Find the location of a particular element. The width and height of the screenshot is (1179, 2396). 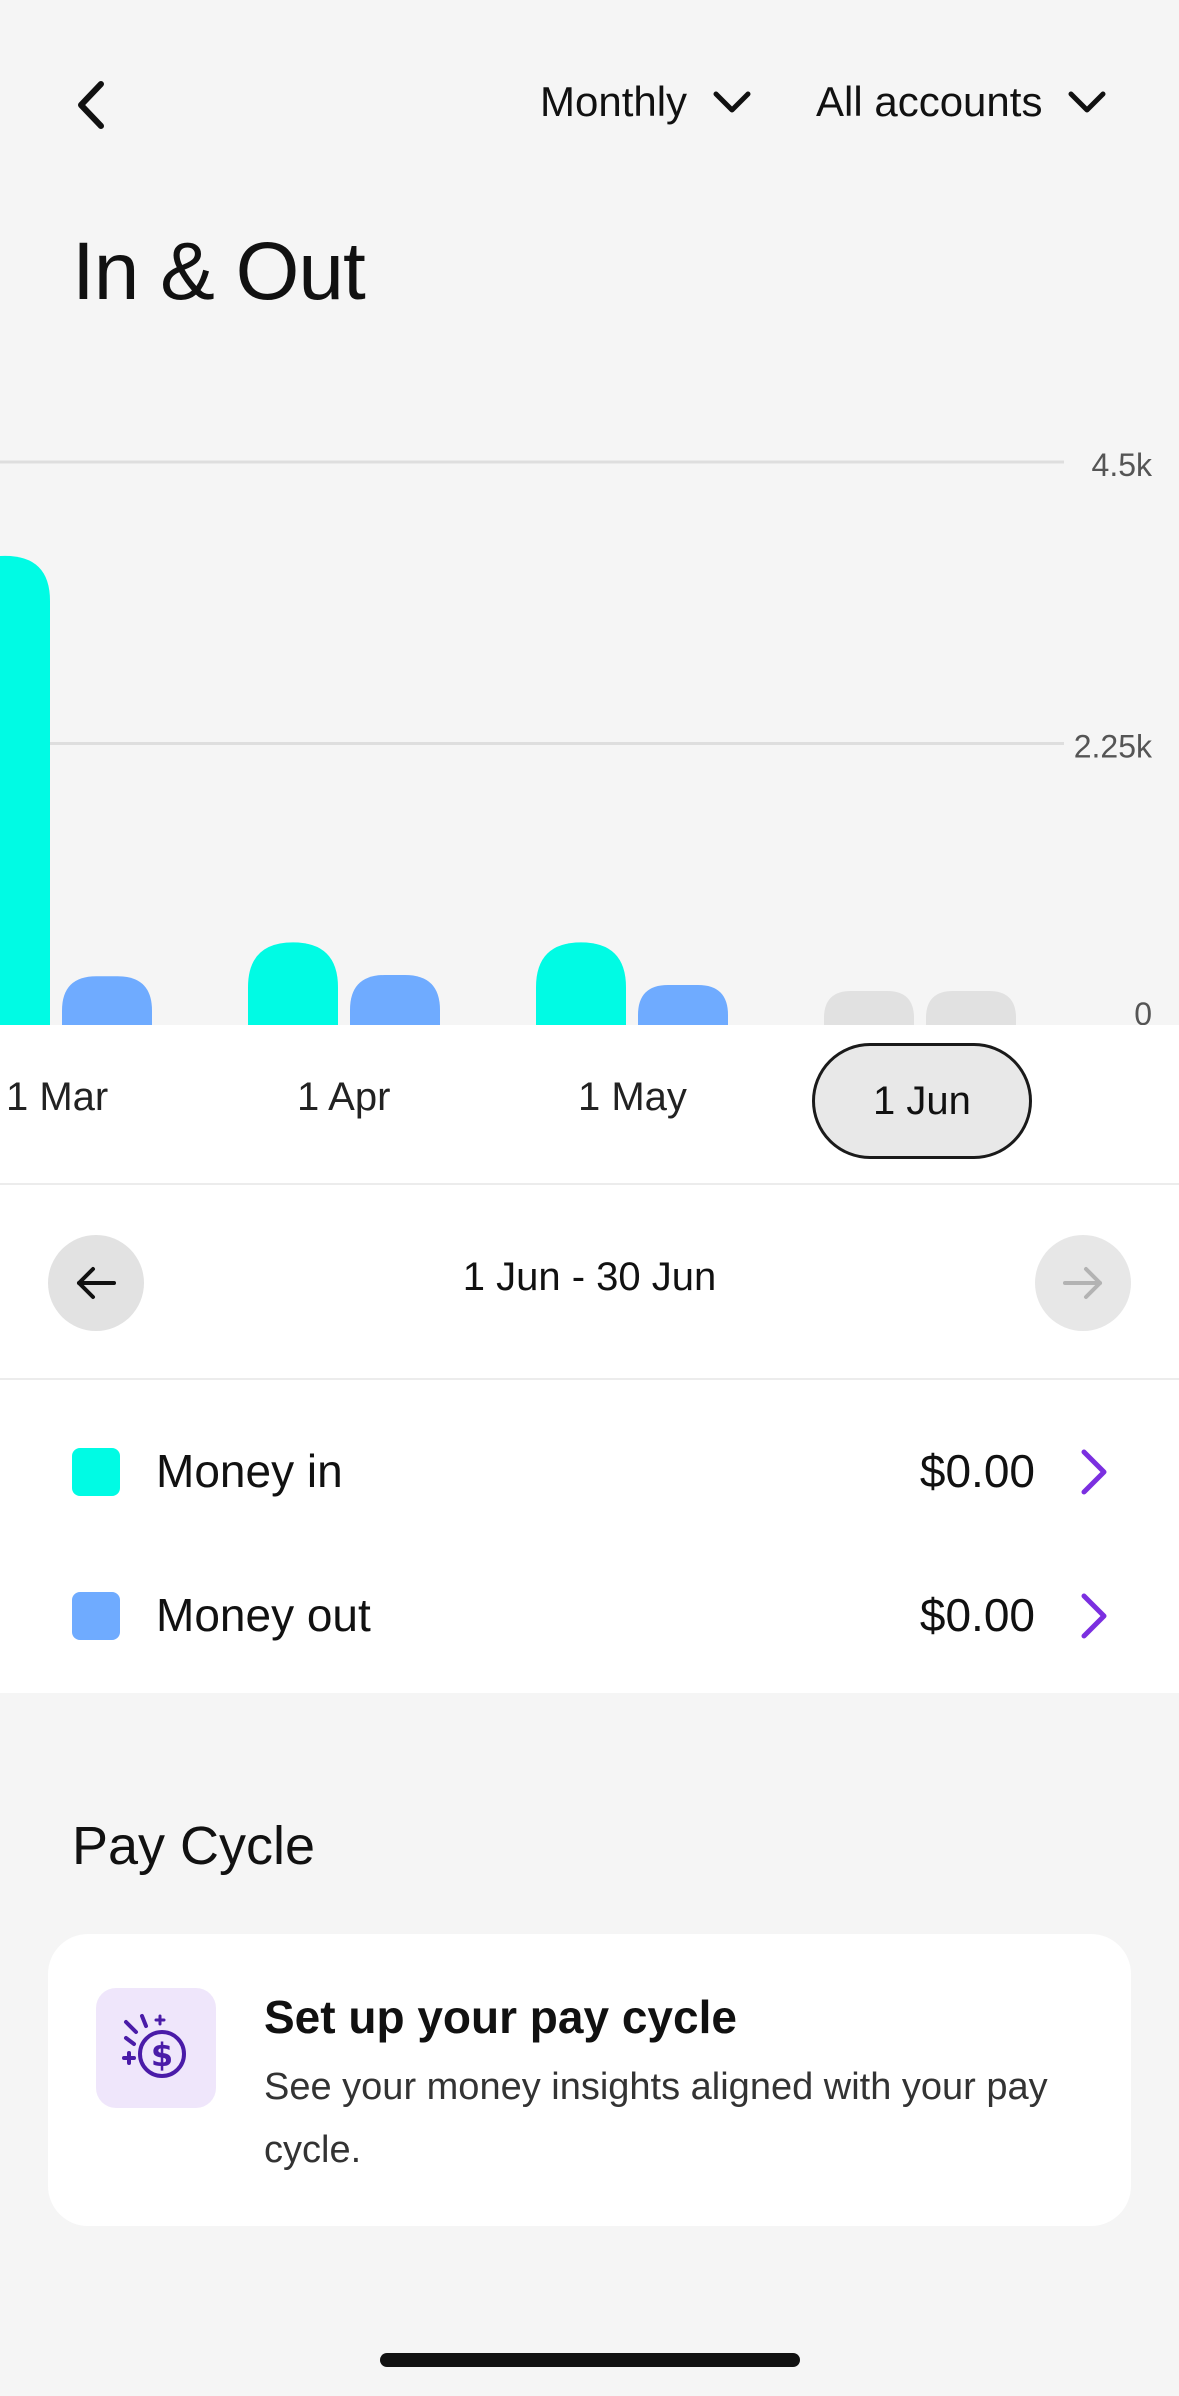

month-label-jun-selected: 1 Jun is located at coordinates (922, 1101).